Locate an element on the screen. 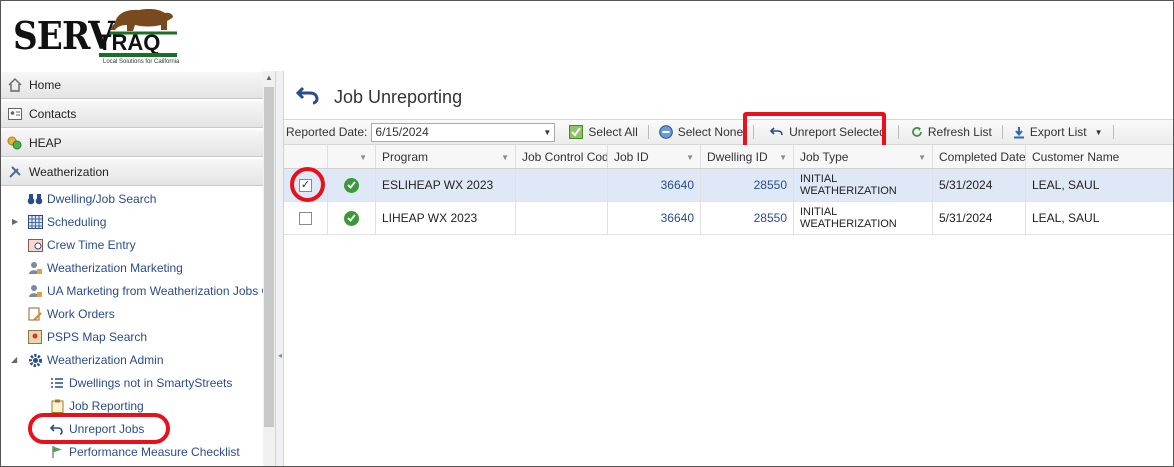 The height and width of the screenshot is (467, 1174). col-header-job-control-code: Job Control Code is located at coordinates (562, 156).